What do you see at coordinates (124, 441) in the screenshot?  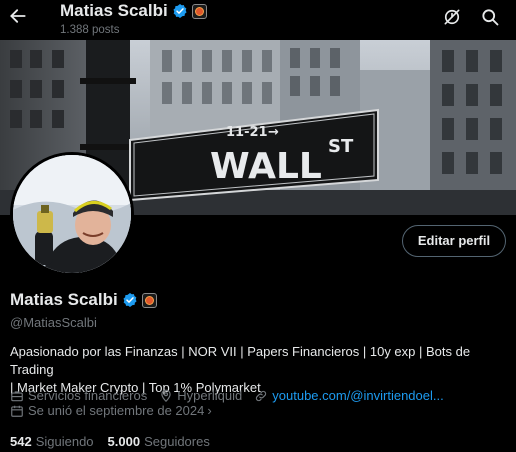 I see `followers-count: 5.000` at bounding box center [124, 441].